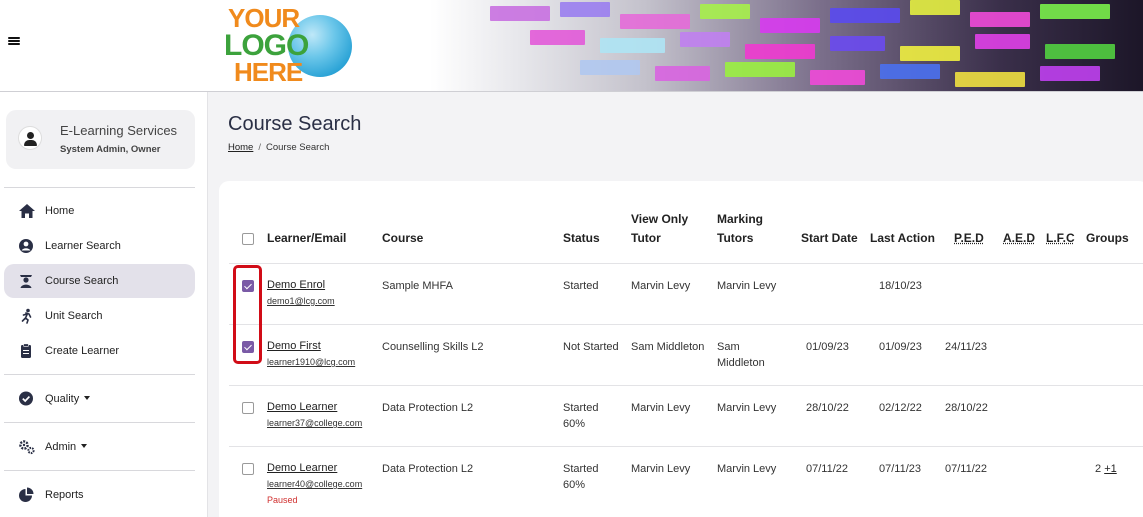 This screenshot has height=517, width=1143. I want to click on user-avatar-icon, so click(30, 138).